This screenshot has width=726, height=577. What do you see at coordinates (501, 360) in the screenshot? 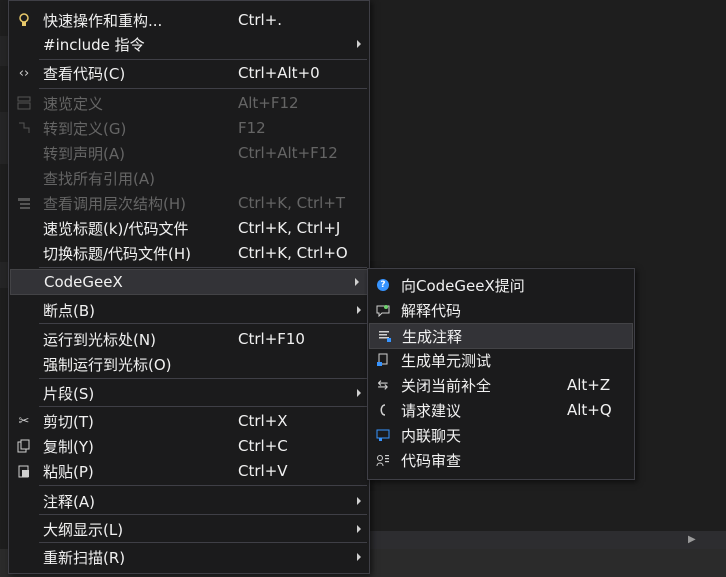
I see `submenu-item-generate-unit-test: 生成单元测试` at bounding box center [501, 360].